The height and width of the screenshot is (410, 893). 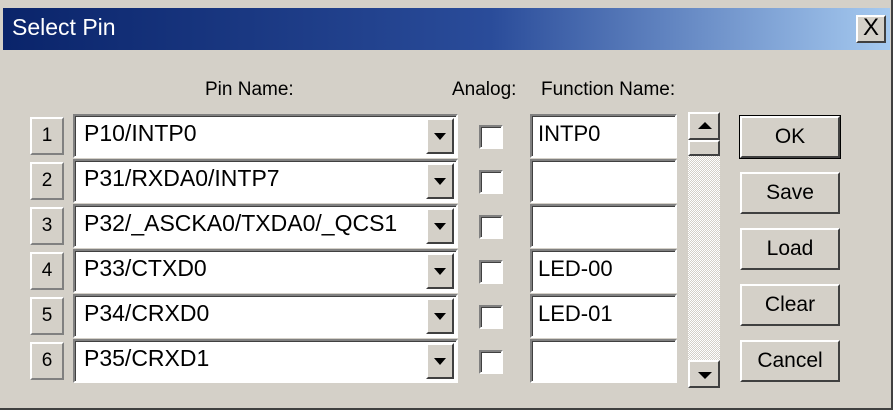 I want to click on function-name-field: LED-00, so click(x=603, y=271).